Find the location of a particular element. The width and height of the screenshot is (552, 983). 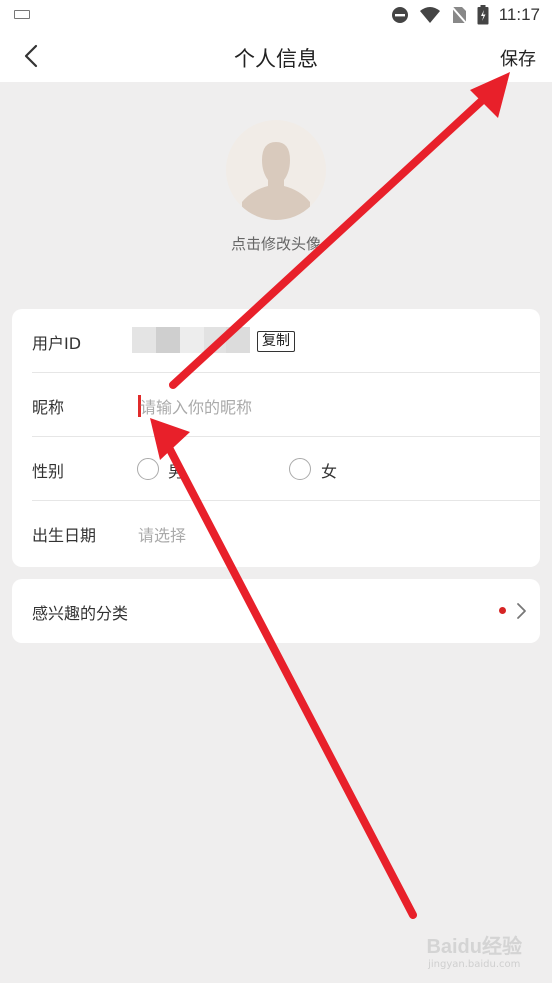

gender-female-label: 女 is located at coordinates (329, 470).